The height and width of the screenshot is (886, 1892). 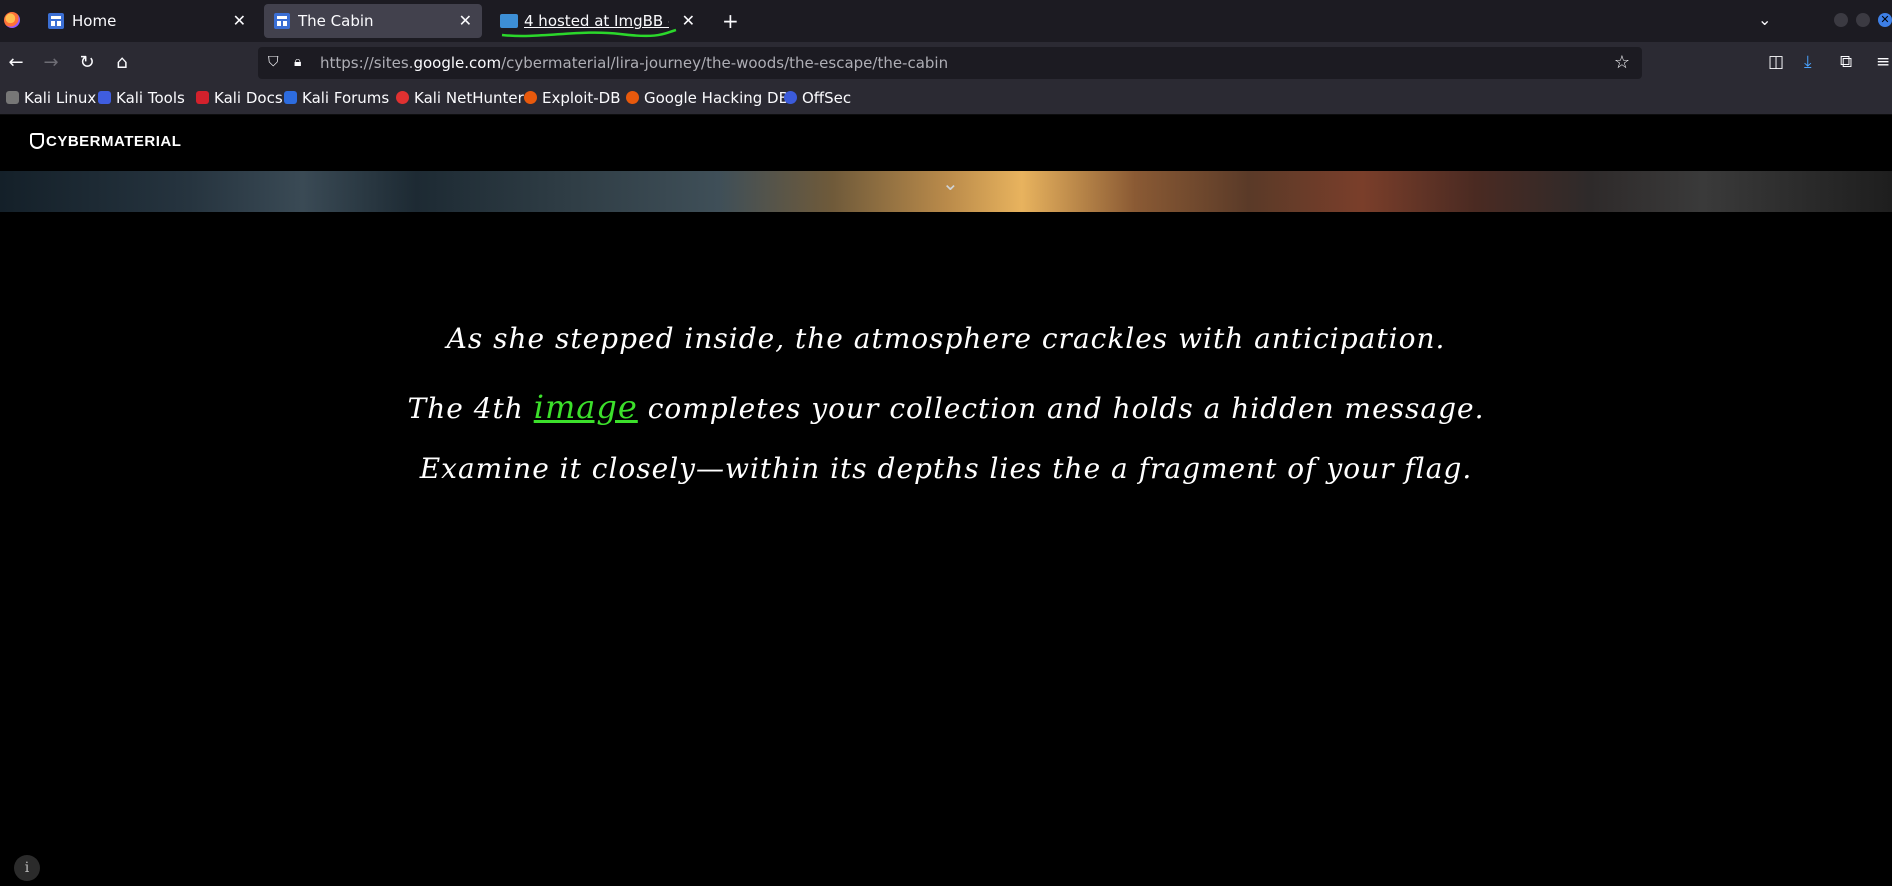 I want to click on forward-arrow-icon: →, so click(x=51, y=63).